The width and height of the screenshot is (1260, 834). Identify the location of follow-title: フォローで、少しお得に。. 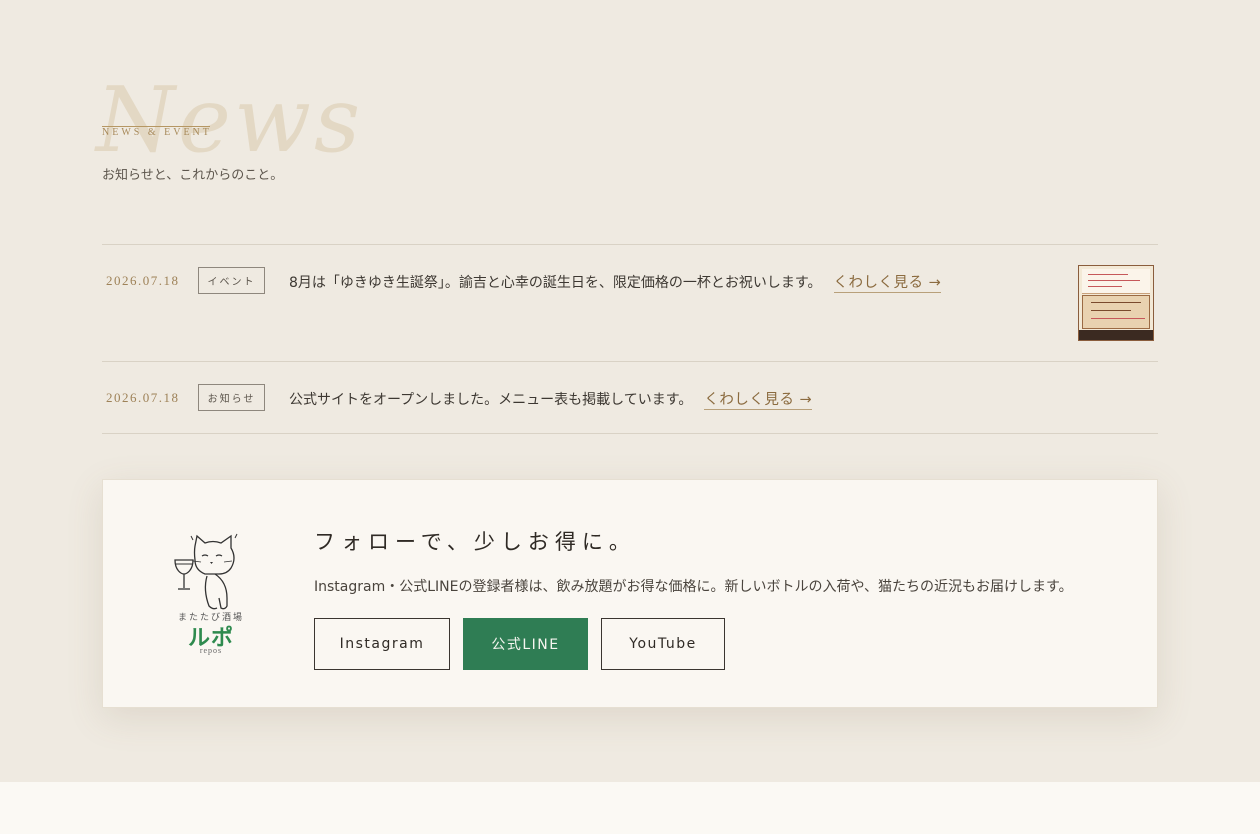
(475, 542).